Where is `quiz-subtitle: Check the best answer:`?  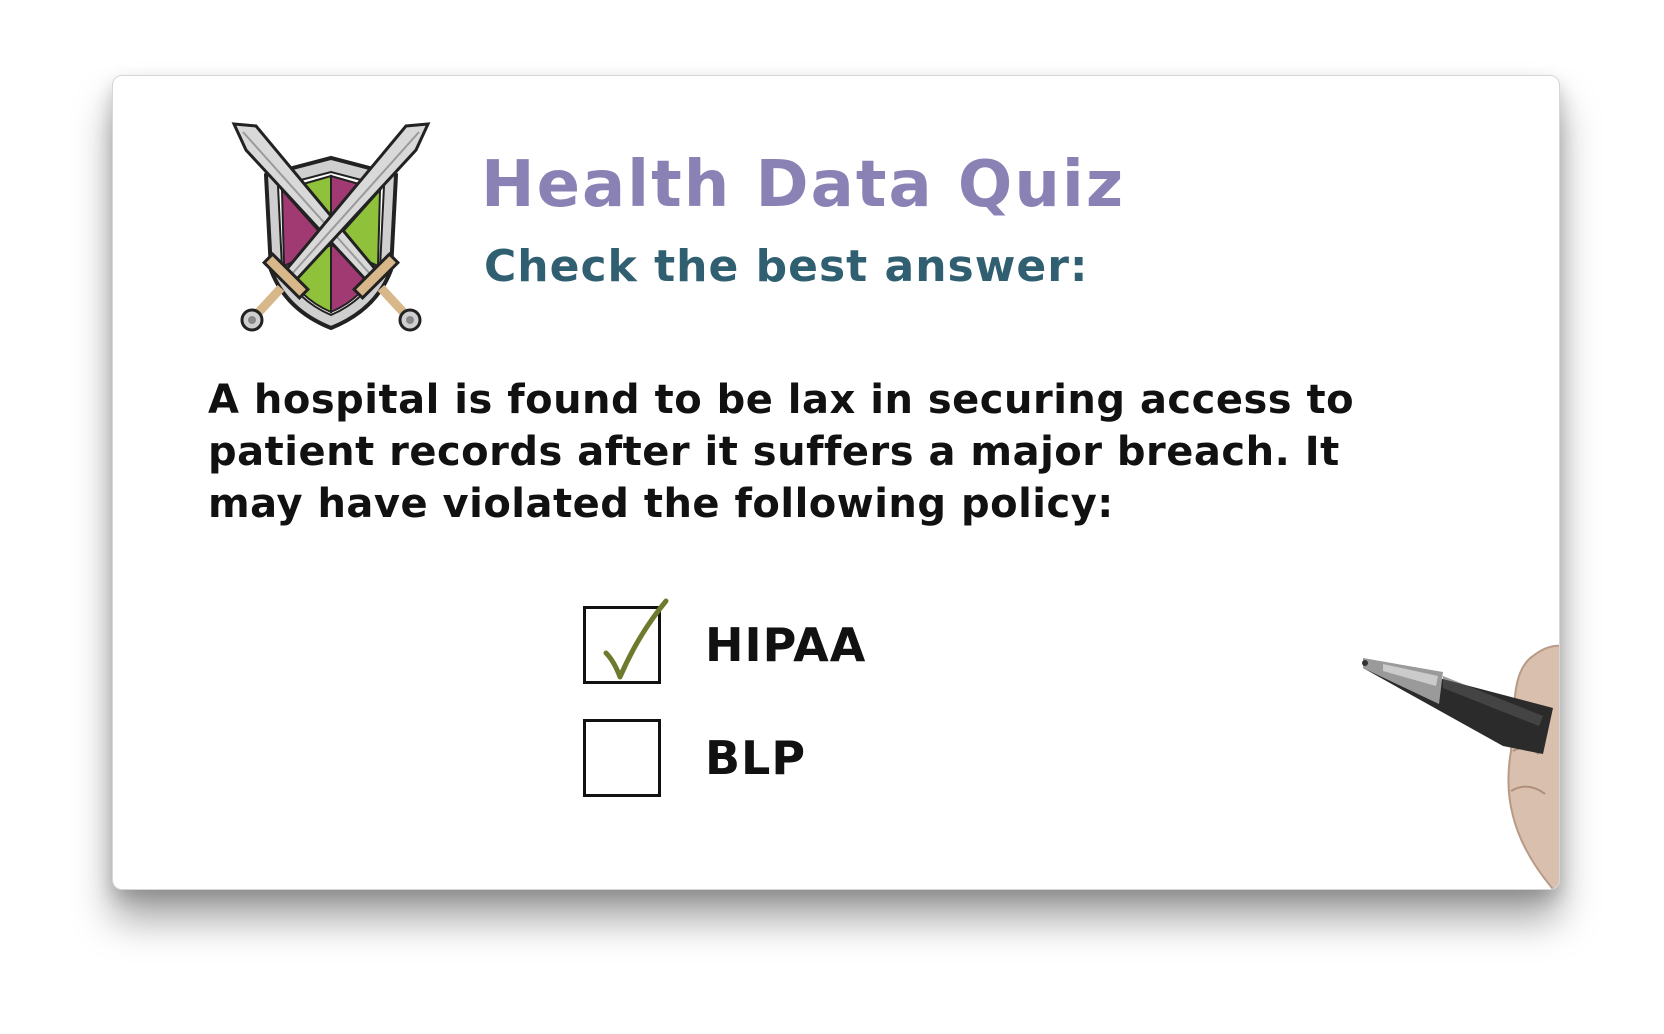 quiz-subtitle: Check the best answer: is located at coordinates (786, 266).